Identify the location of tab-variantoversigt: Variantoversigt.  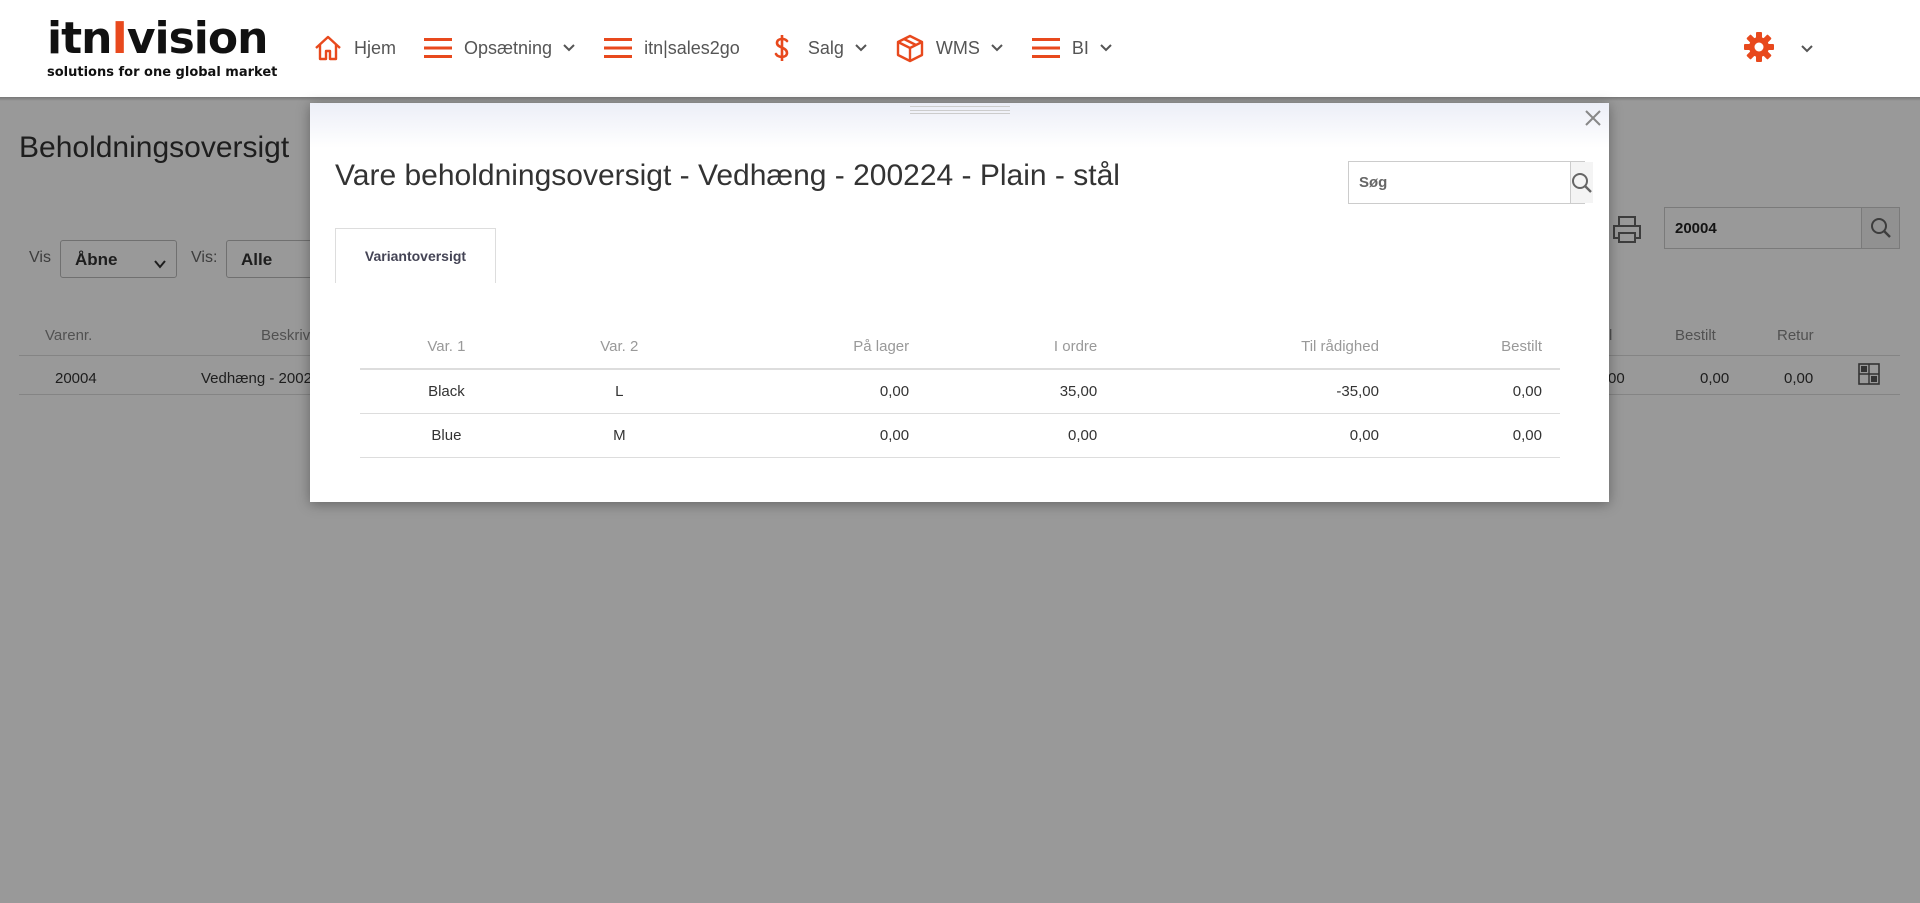
(415, 255).